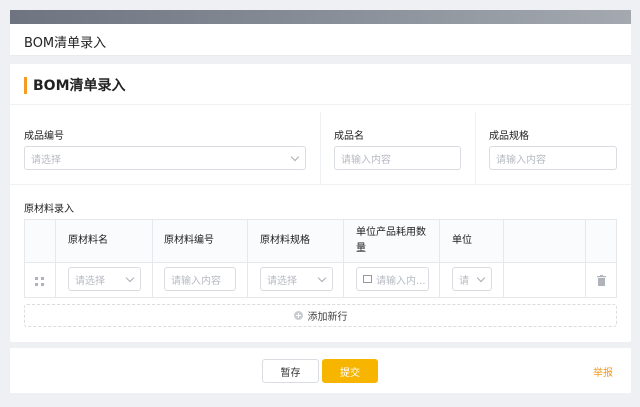 This screenshot has width=640, height=407. What do you see at coordinates (361, 248) in the screenshot?
I see `column-header-usage-cont: 量` at bounding box center [361, 248].